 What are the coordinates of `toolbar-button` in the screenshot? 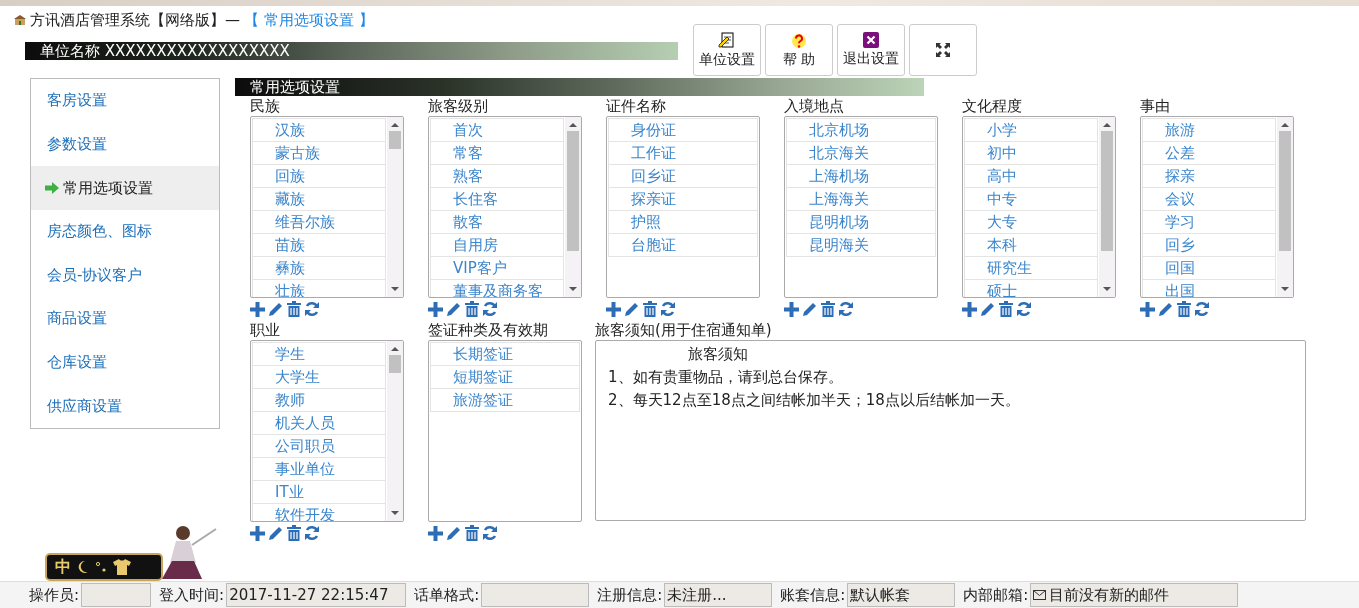 It's located at (943, 50).